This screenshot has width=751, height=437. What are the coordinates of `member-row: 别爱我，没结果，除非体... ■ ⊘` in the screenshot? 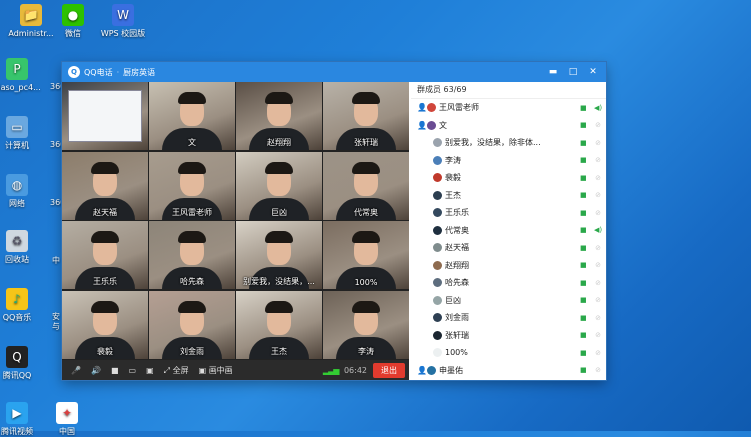 It's located at (508, 143).